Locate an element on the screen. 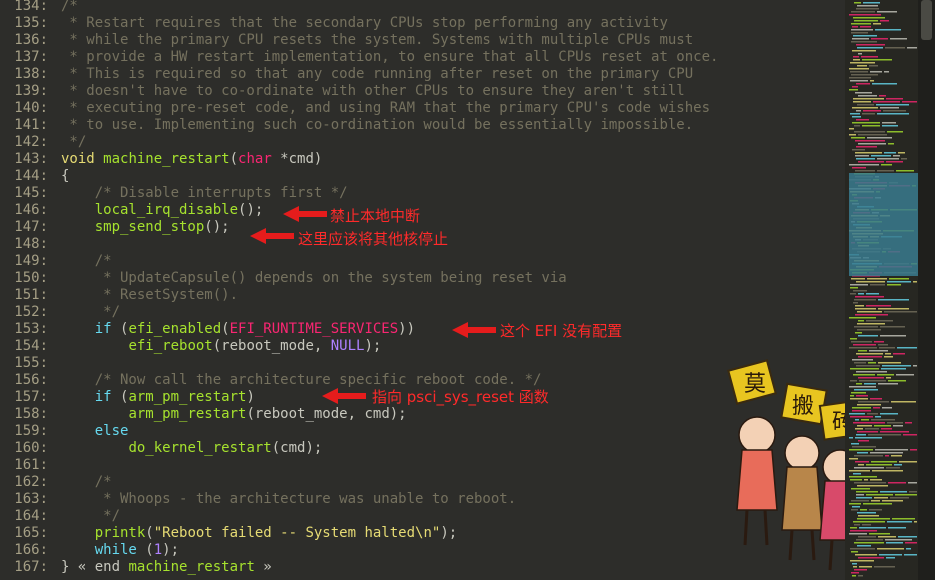 This screenshot has height=580, width=935. code-line: 151: * ResetSystem(). is located at coordinates (119, 295).